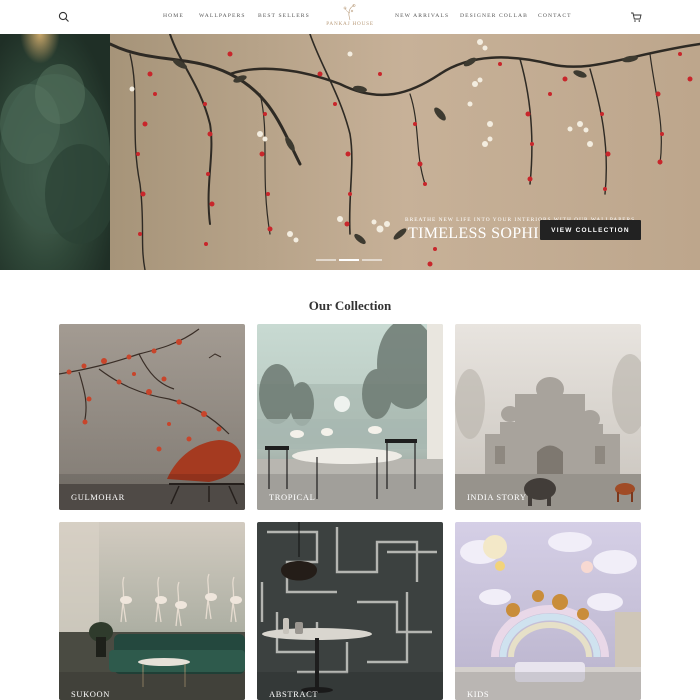 The image size is (700, 700). What do you see at coordinates (349, 12) in the screenshot?
I see `logo-blossom-icon` at bounding box center [349, 12].